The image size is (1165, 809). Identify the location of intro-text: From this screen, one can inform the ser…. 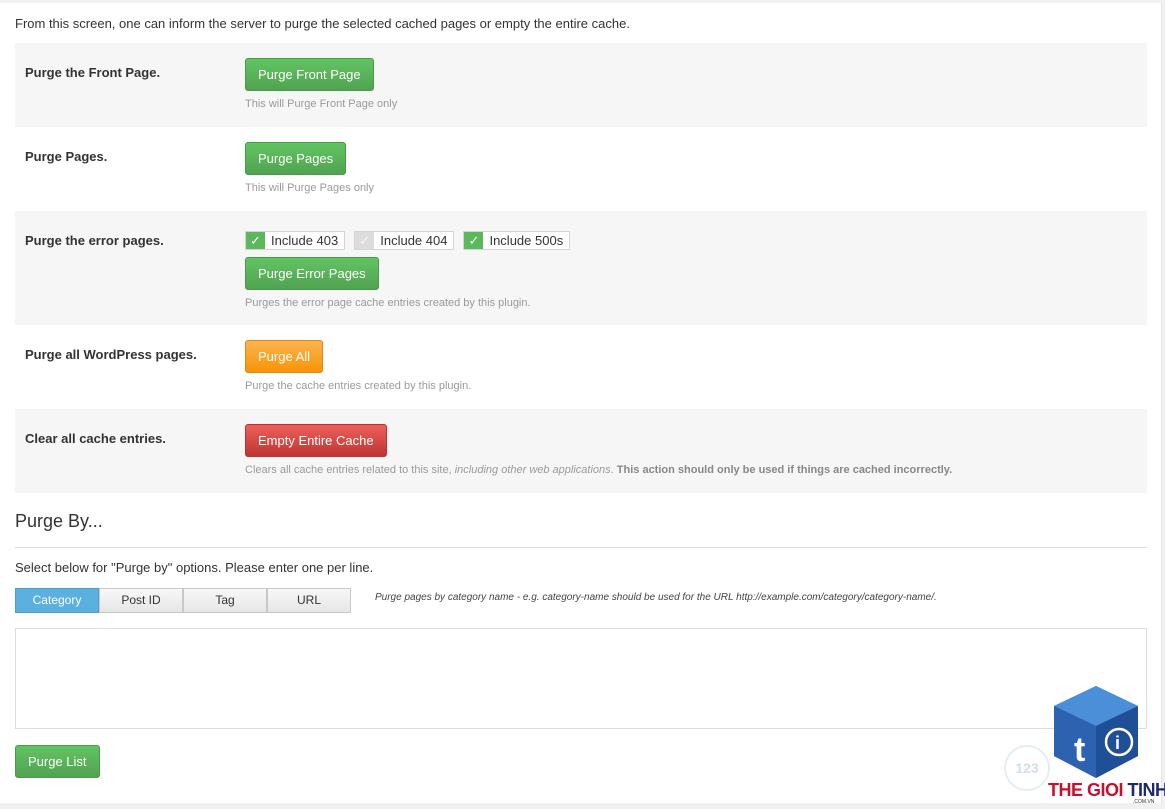
(322, 23).